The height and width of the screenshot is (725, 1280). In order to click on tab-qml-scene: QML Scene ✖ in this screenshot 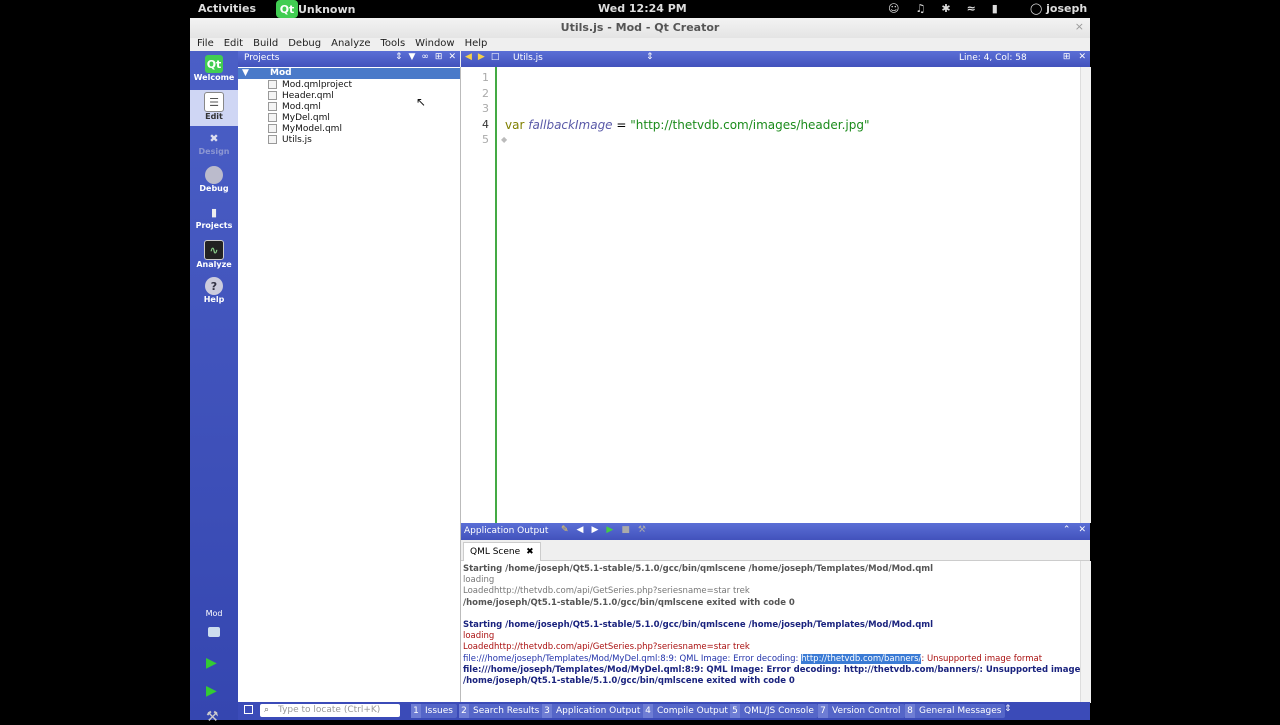, I will do `click(502, 551)`.